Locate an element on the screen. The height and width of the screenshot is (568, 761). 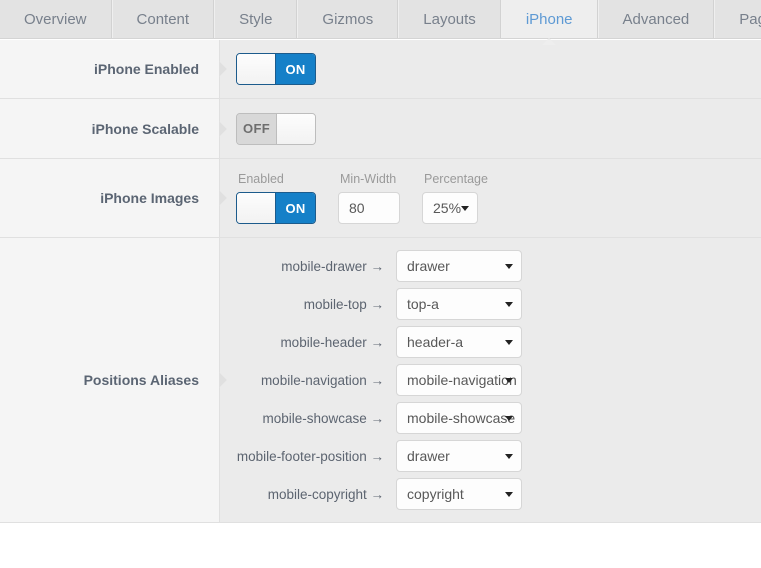
toggle-iphone-images-enabled: ON is located at coordinates (276, 208).